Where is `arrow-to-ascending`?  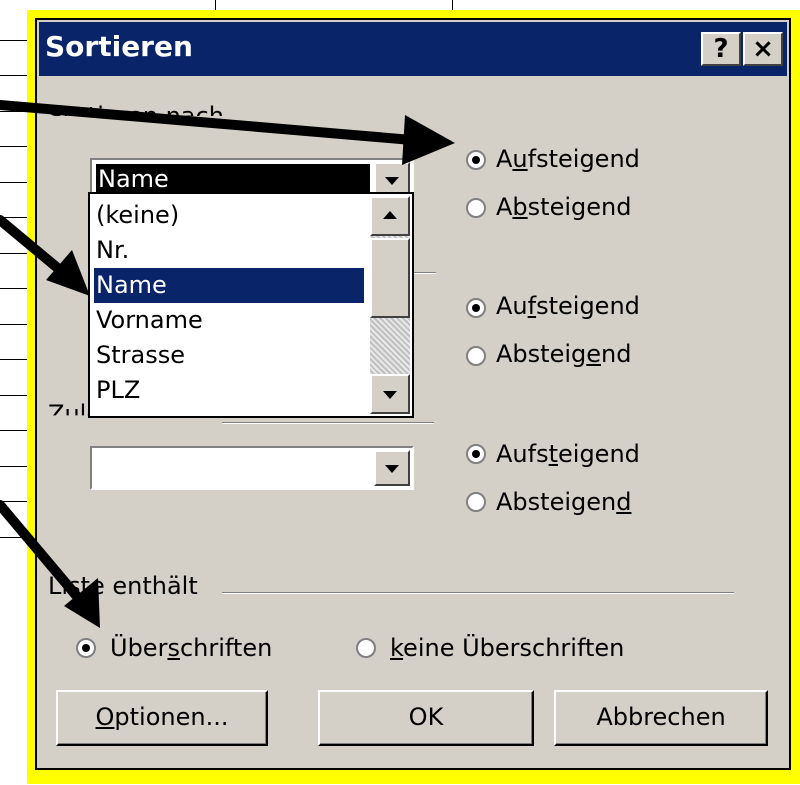 arrow-to-ascending is located at coordinates (208, 122).